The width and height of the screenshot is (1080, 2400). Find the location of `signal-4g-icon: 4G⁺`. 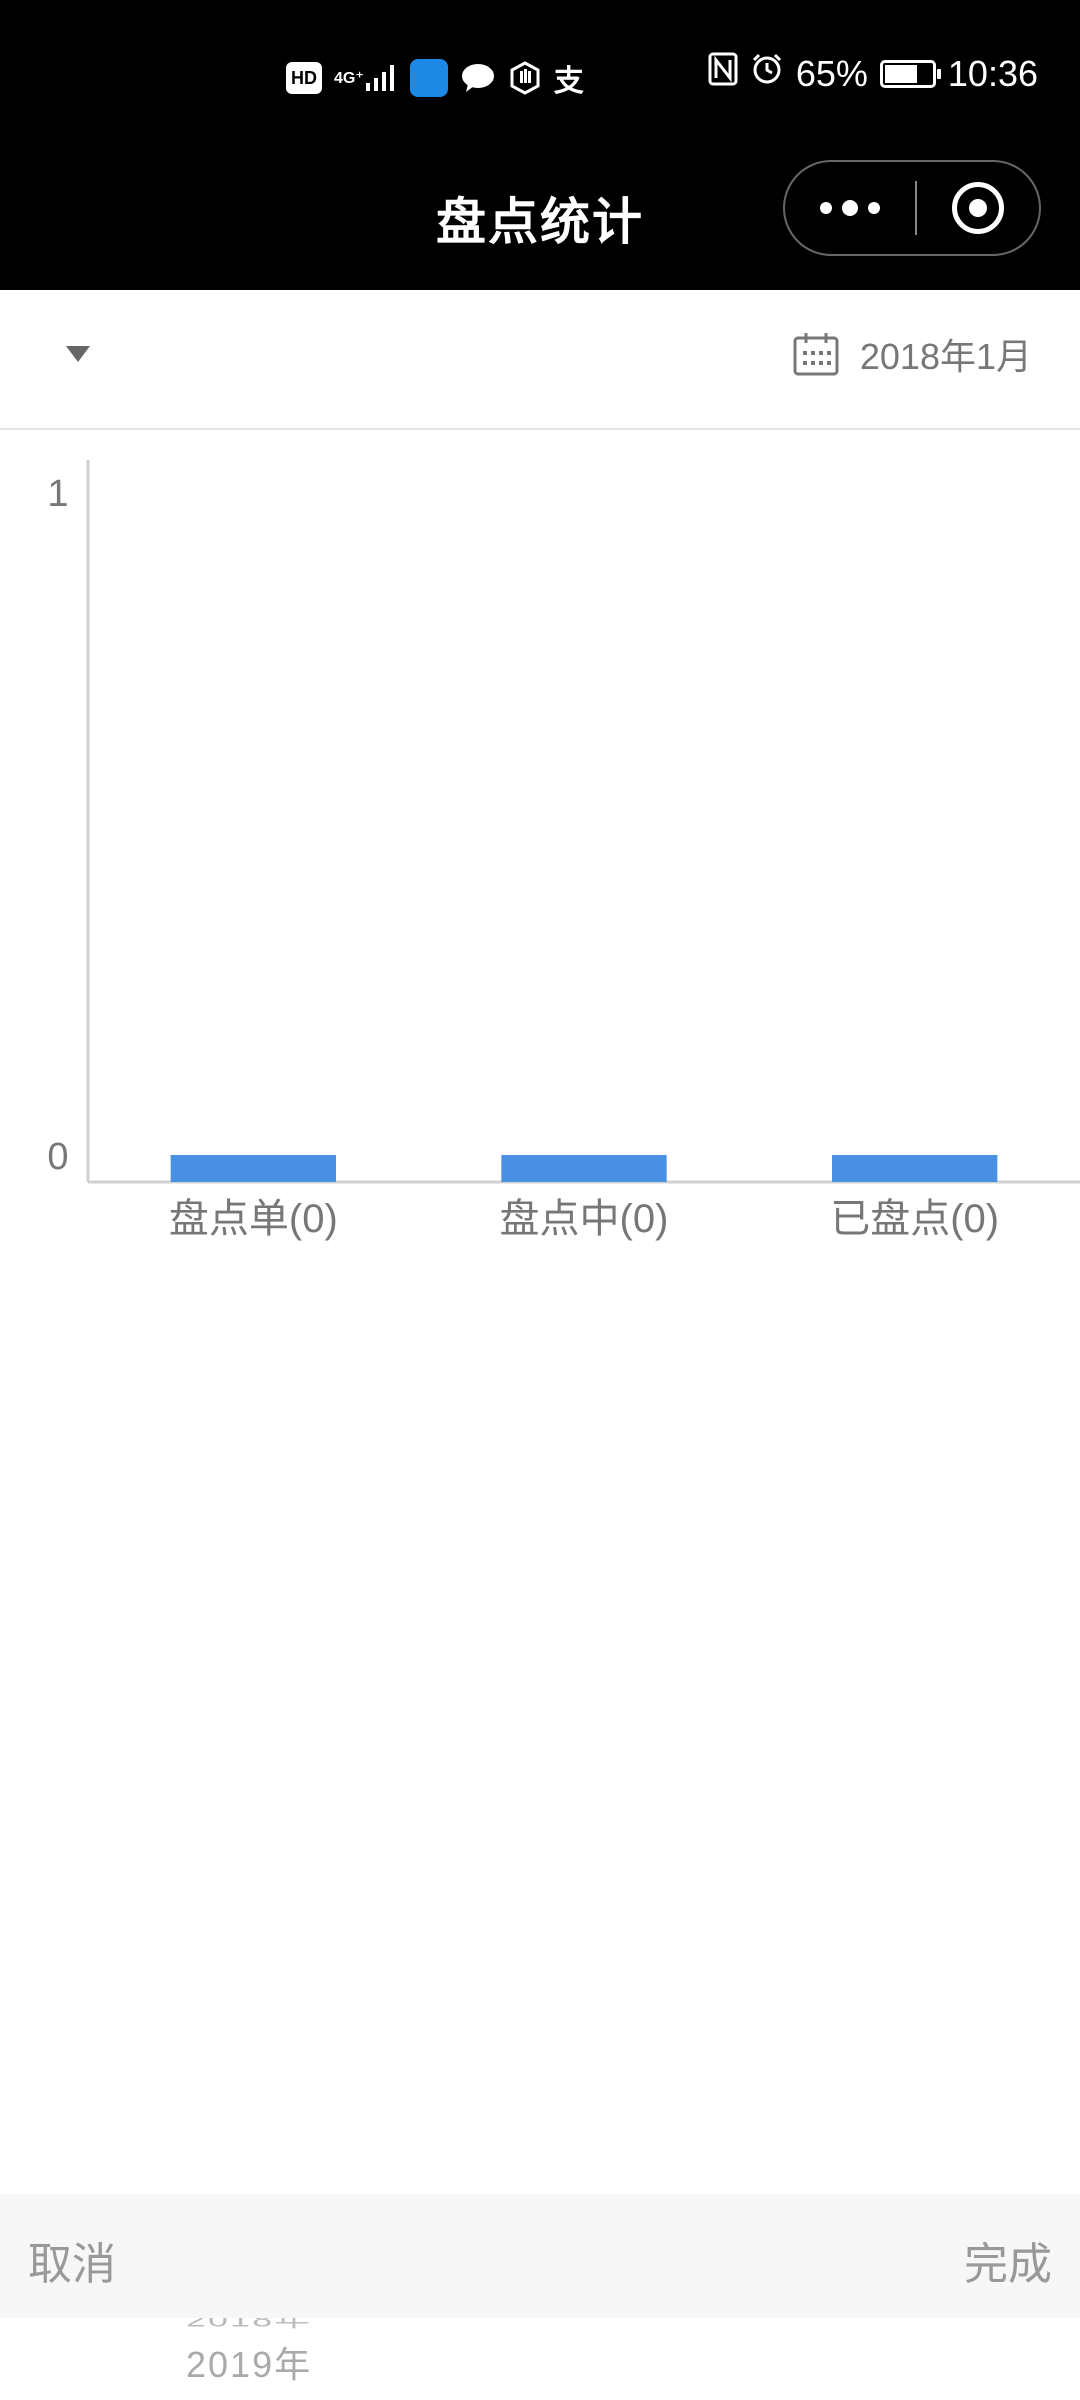

signal-4g-icon: 4G⁺ is located at coordinates (366, 78).